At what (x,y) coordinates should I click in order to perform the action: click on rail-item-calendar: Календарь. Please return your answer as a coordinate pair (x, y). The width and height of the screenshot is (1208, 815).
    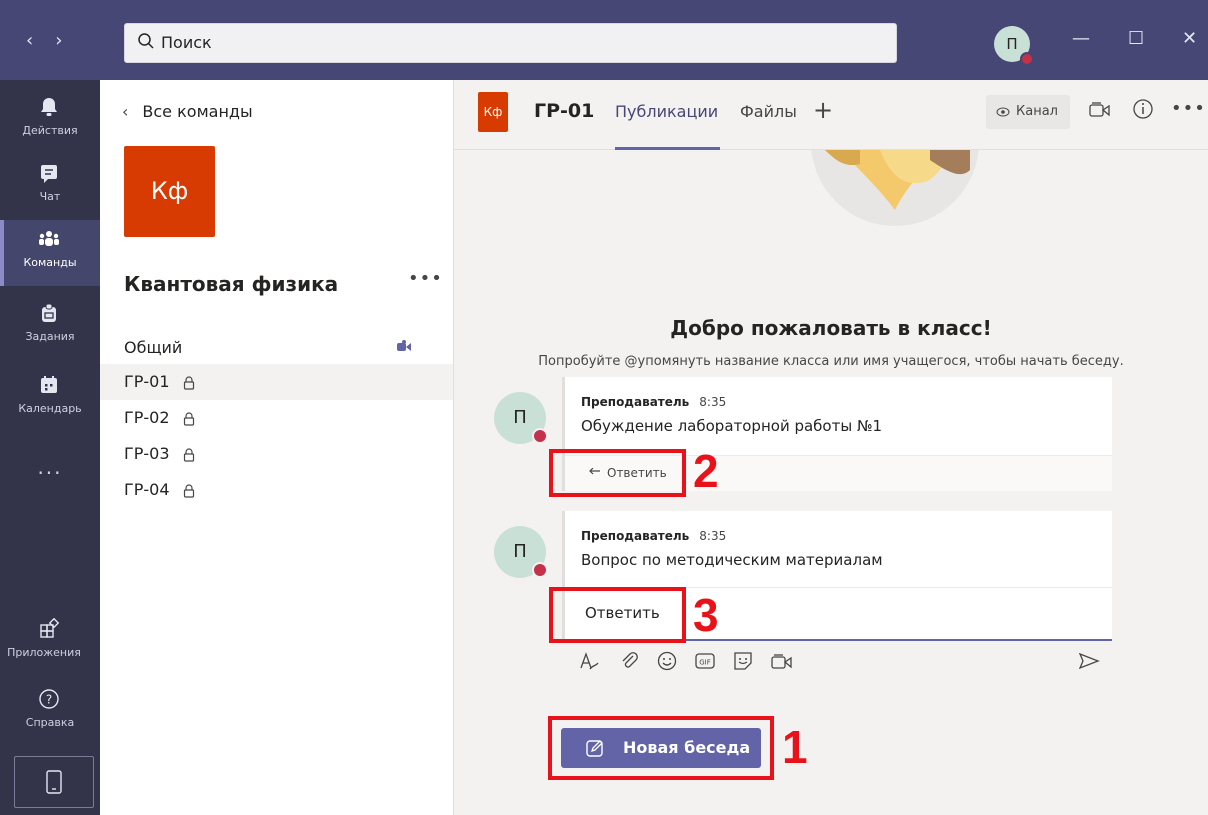
    Looking at the image, I should click on (50, 399).